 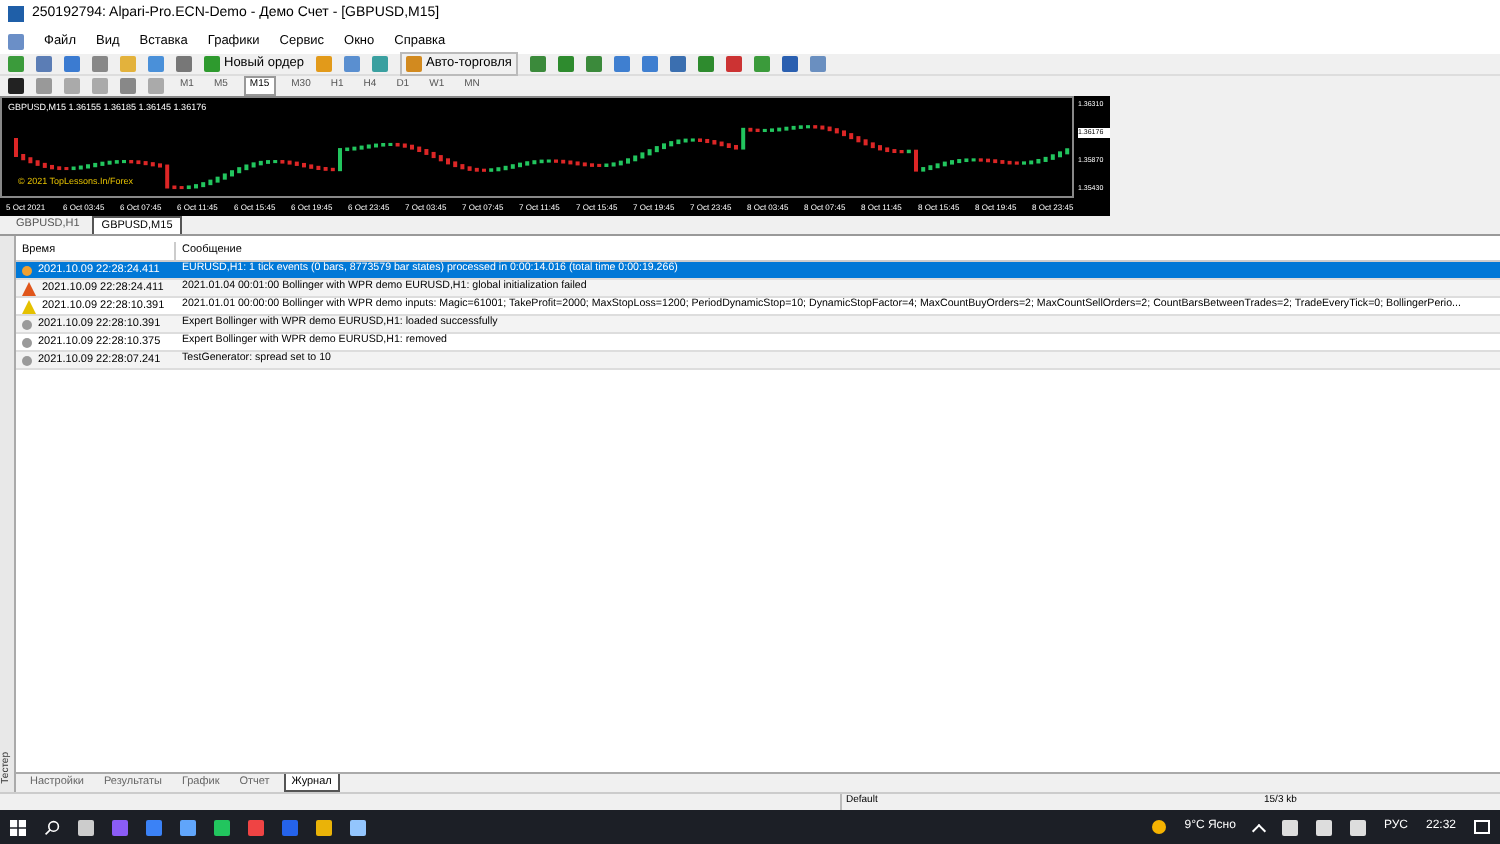 What do you see at coordinates (758, 307) in the screenshot?
I see `journal-row` at bounding box center [758, 307].